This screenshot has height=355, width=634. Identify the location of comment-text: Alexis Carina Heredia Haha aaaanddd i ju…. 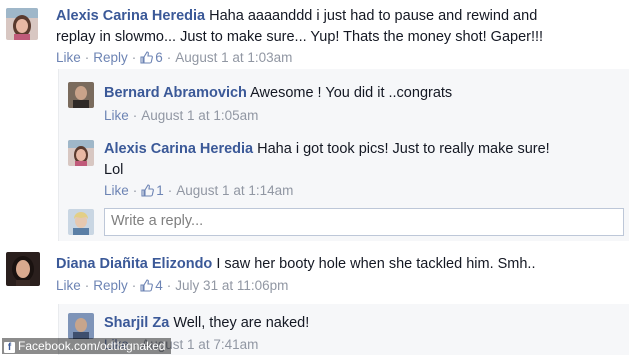
(296, 16).